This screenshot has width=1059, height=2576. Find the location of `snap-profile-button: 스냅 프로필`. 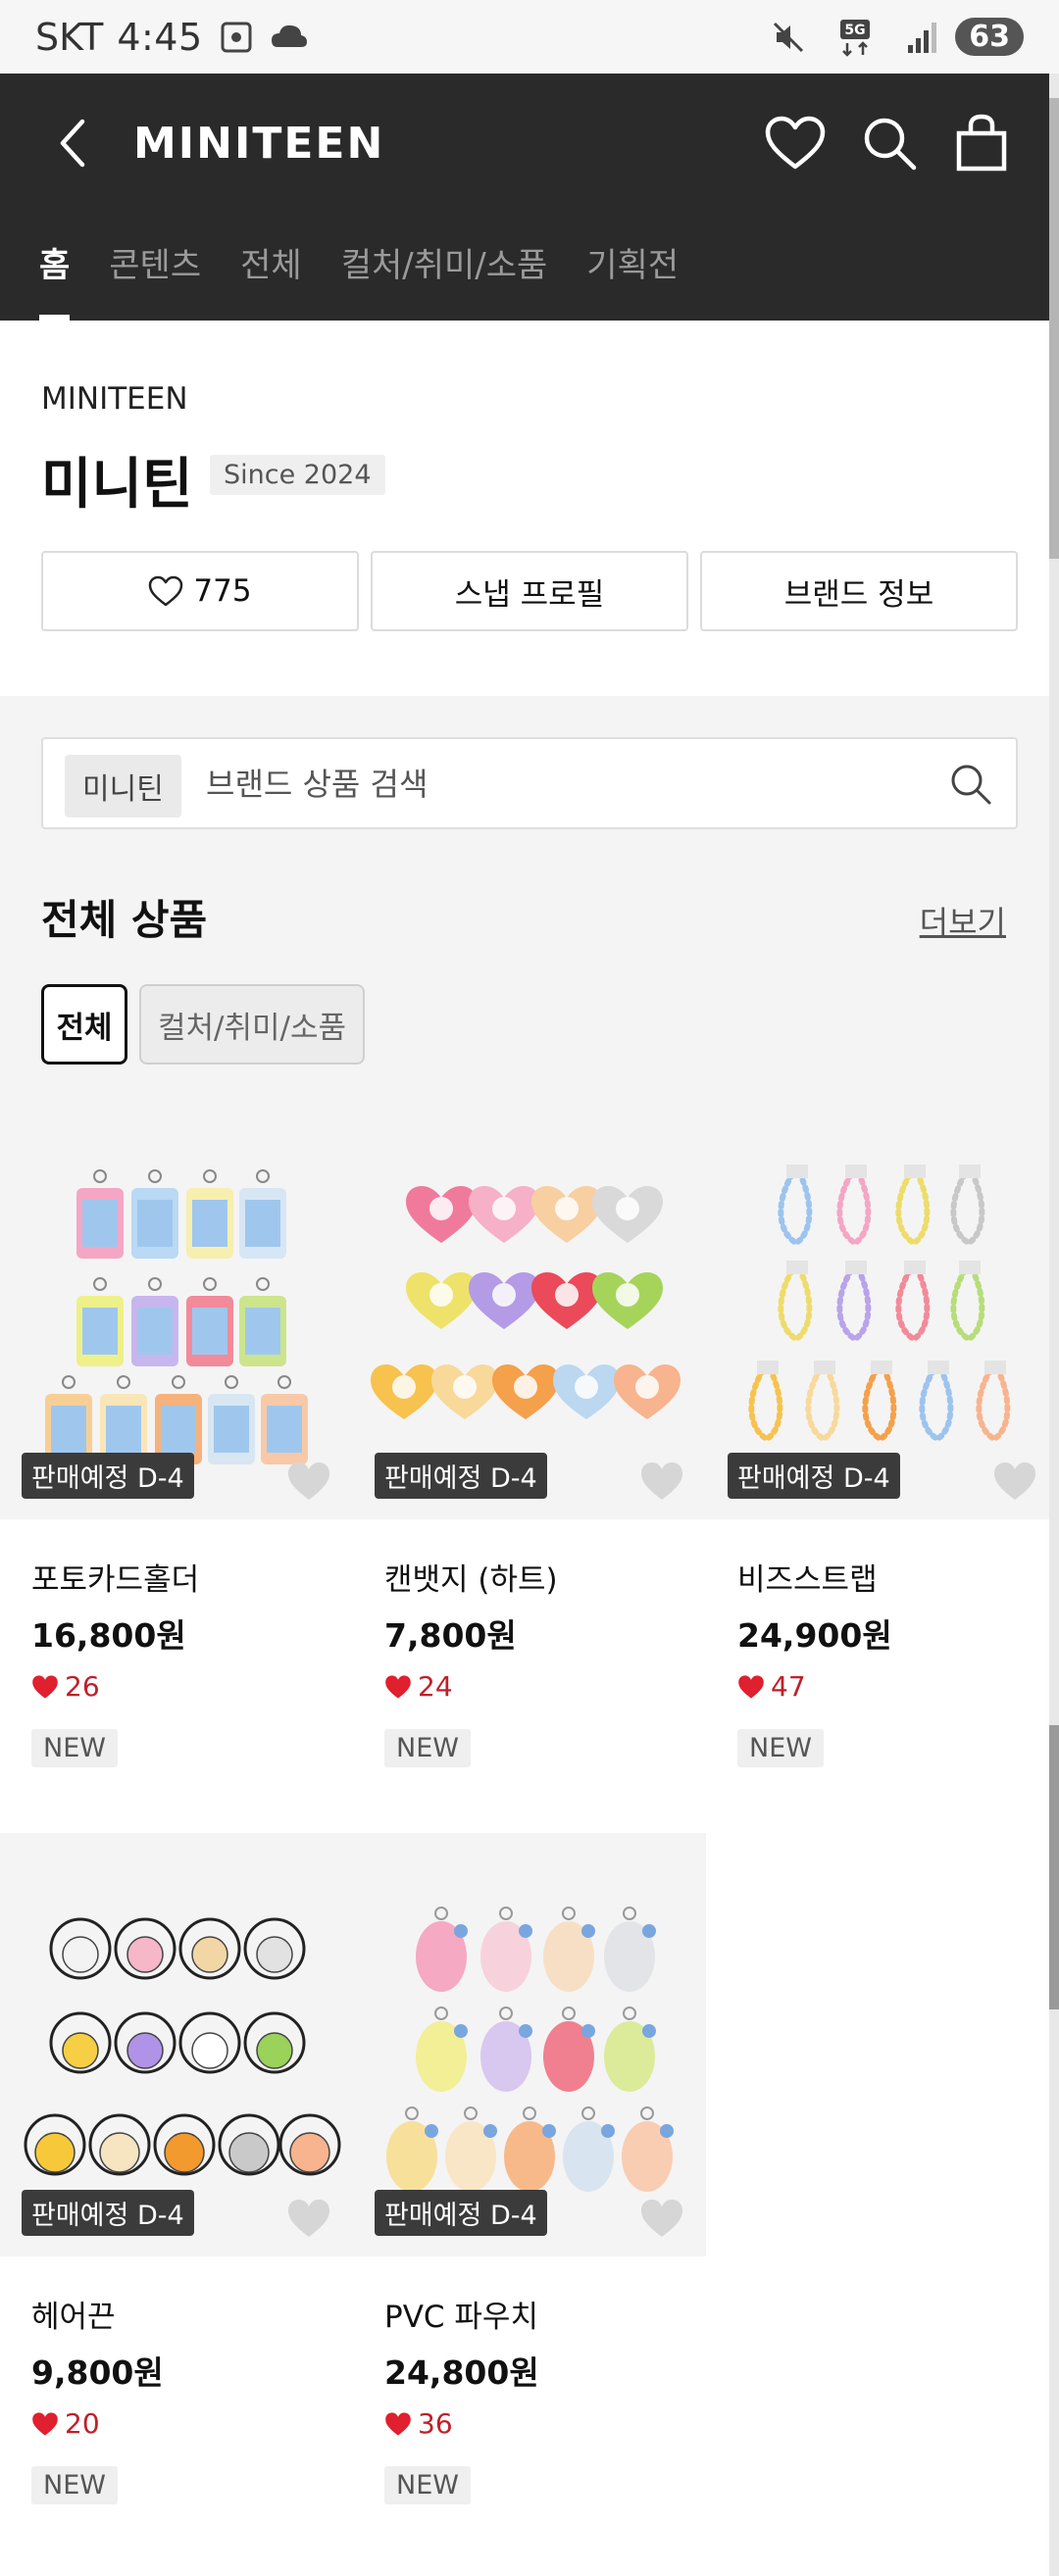

snap-profile-button: 스냅 프로필 is located at coordinates (529, 591).